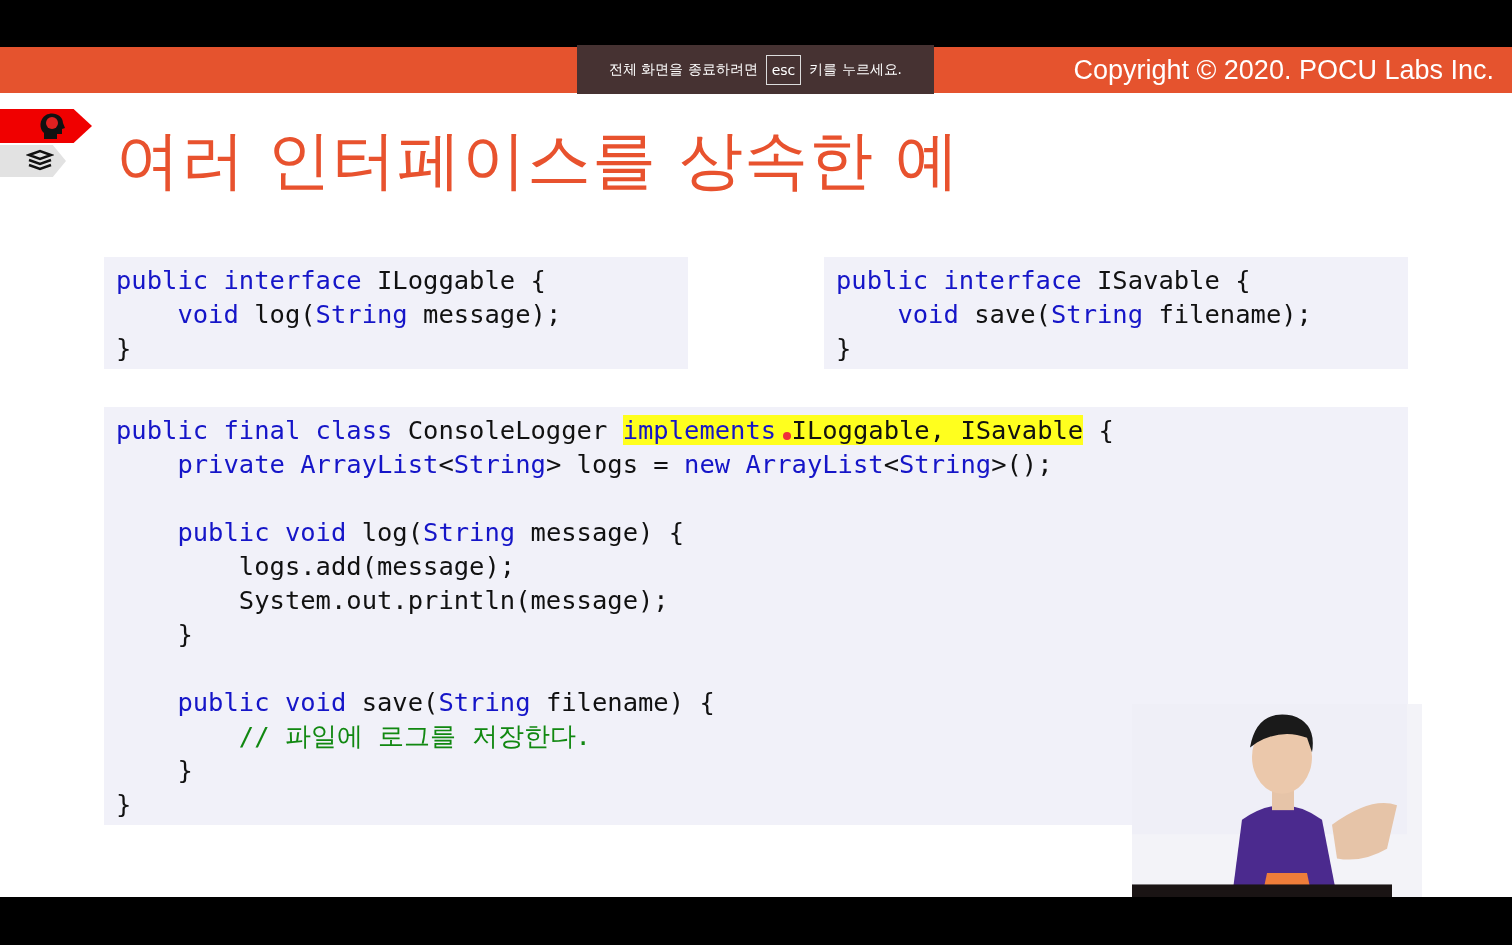 This screenshot has height=945, width=1512. What do you see at coordinates (783, 69) in the screenshot?
I see `esc-key-label: esc` at bounding box center [783, 69].